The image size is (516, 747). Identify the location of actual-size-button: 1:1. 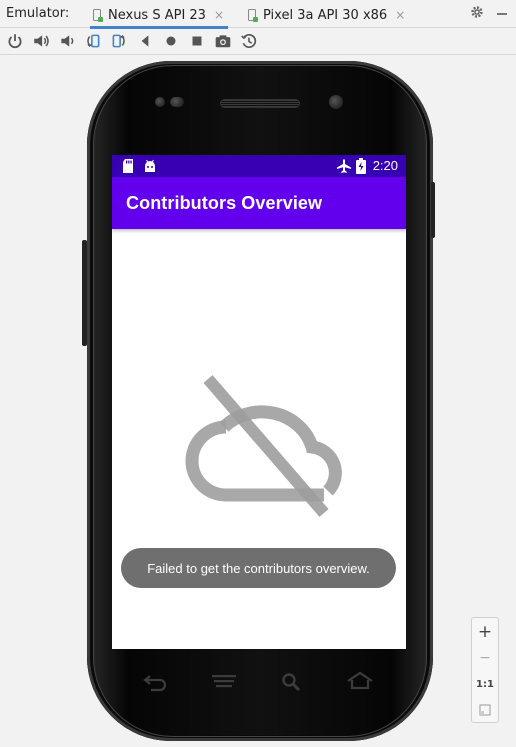
(485, 684).